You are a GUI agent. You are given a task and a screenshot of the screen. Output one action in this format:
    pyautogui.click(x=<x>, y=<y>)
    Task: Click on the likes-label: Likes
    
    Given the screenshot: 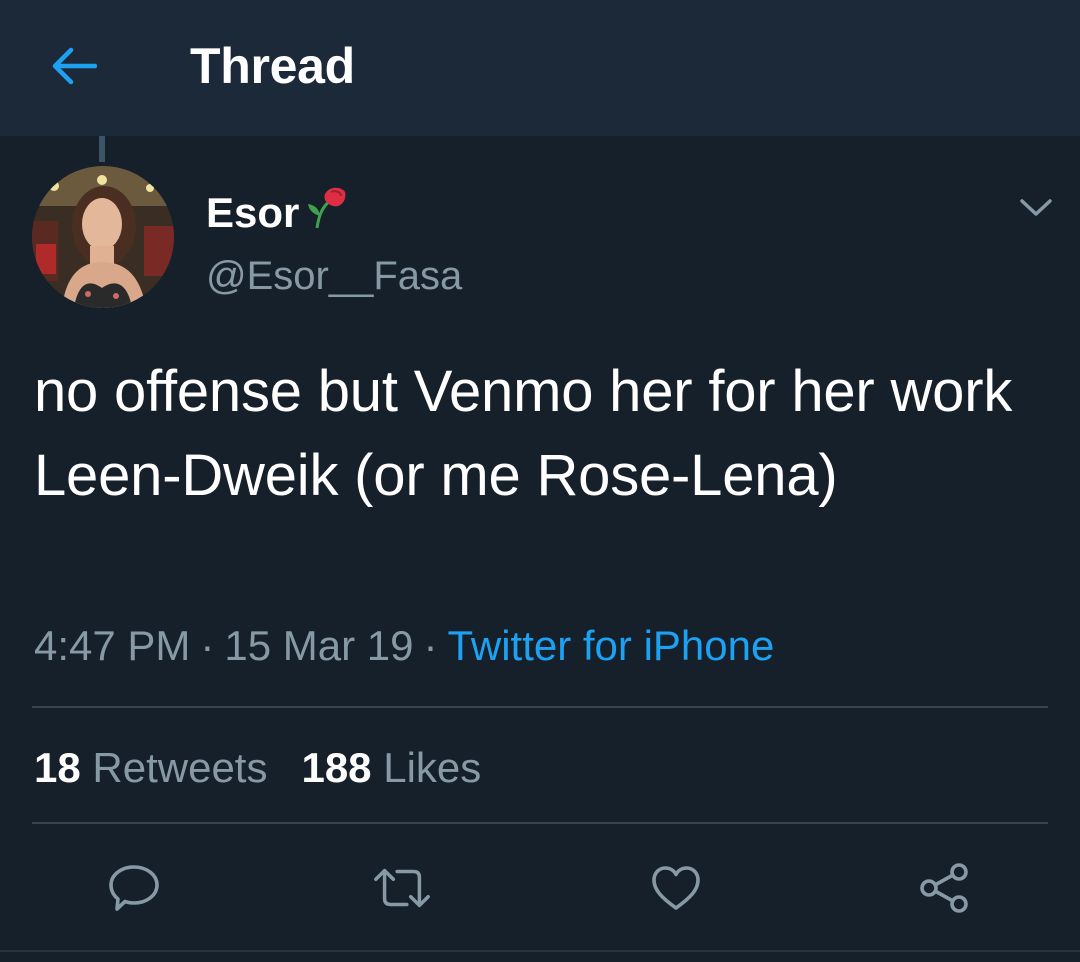 What is the action you would take?
    pyautogui.click(x=432, y=767)
    